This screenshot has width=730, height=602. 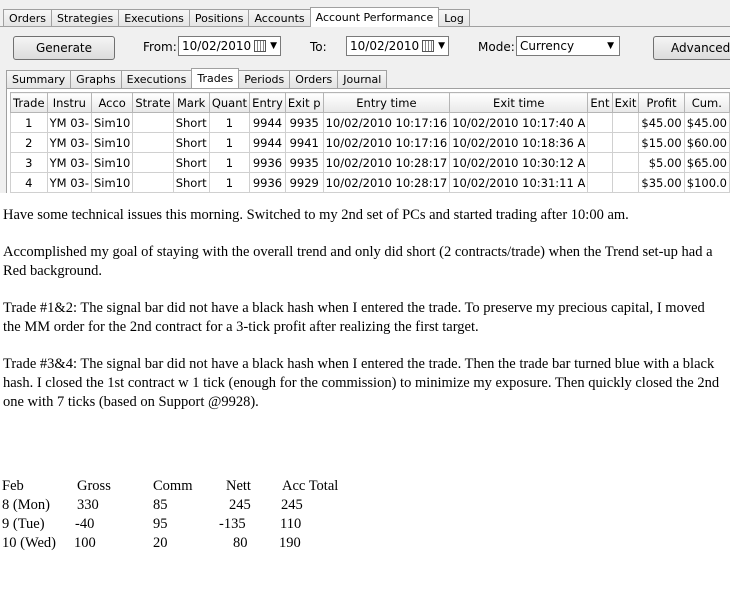 I want to click on generate-button: Generate, so click(x=64, y=48).